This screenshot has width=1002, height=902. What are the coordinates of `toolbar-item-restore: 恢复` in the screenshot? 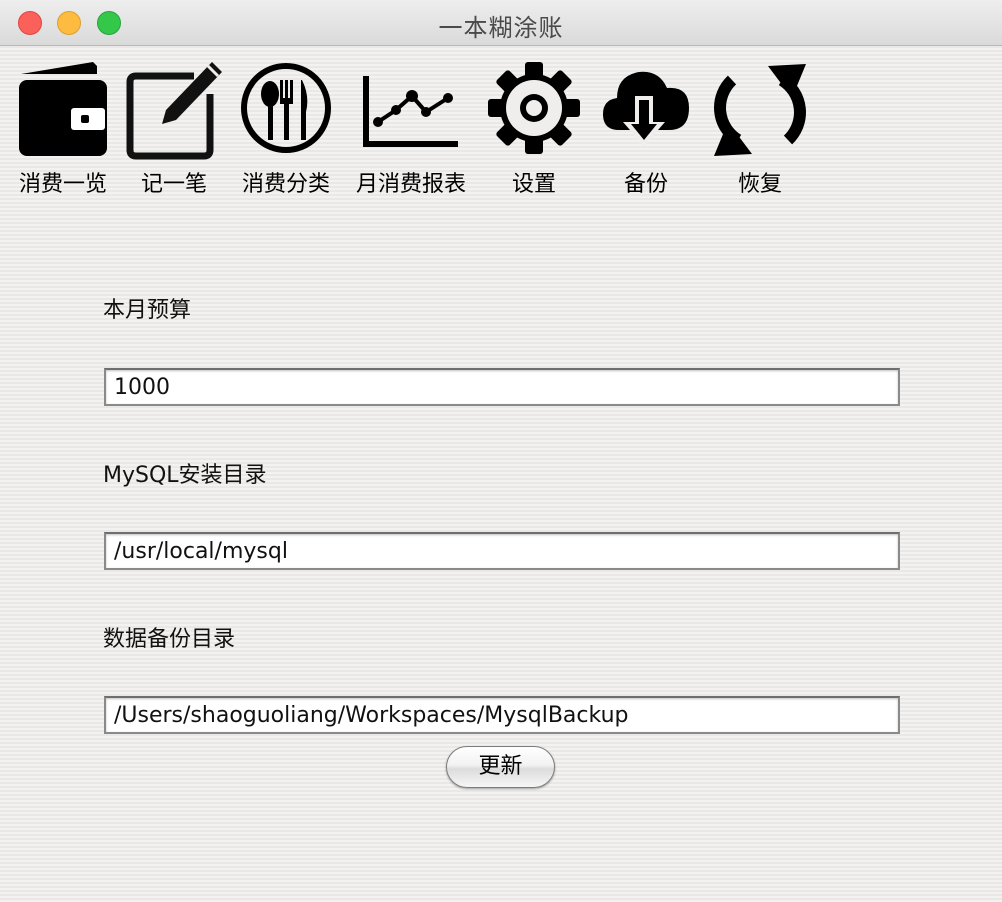 It's located at (760, 130).